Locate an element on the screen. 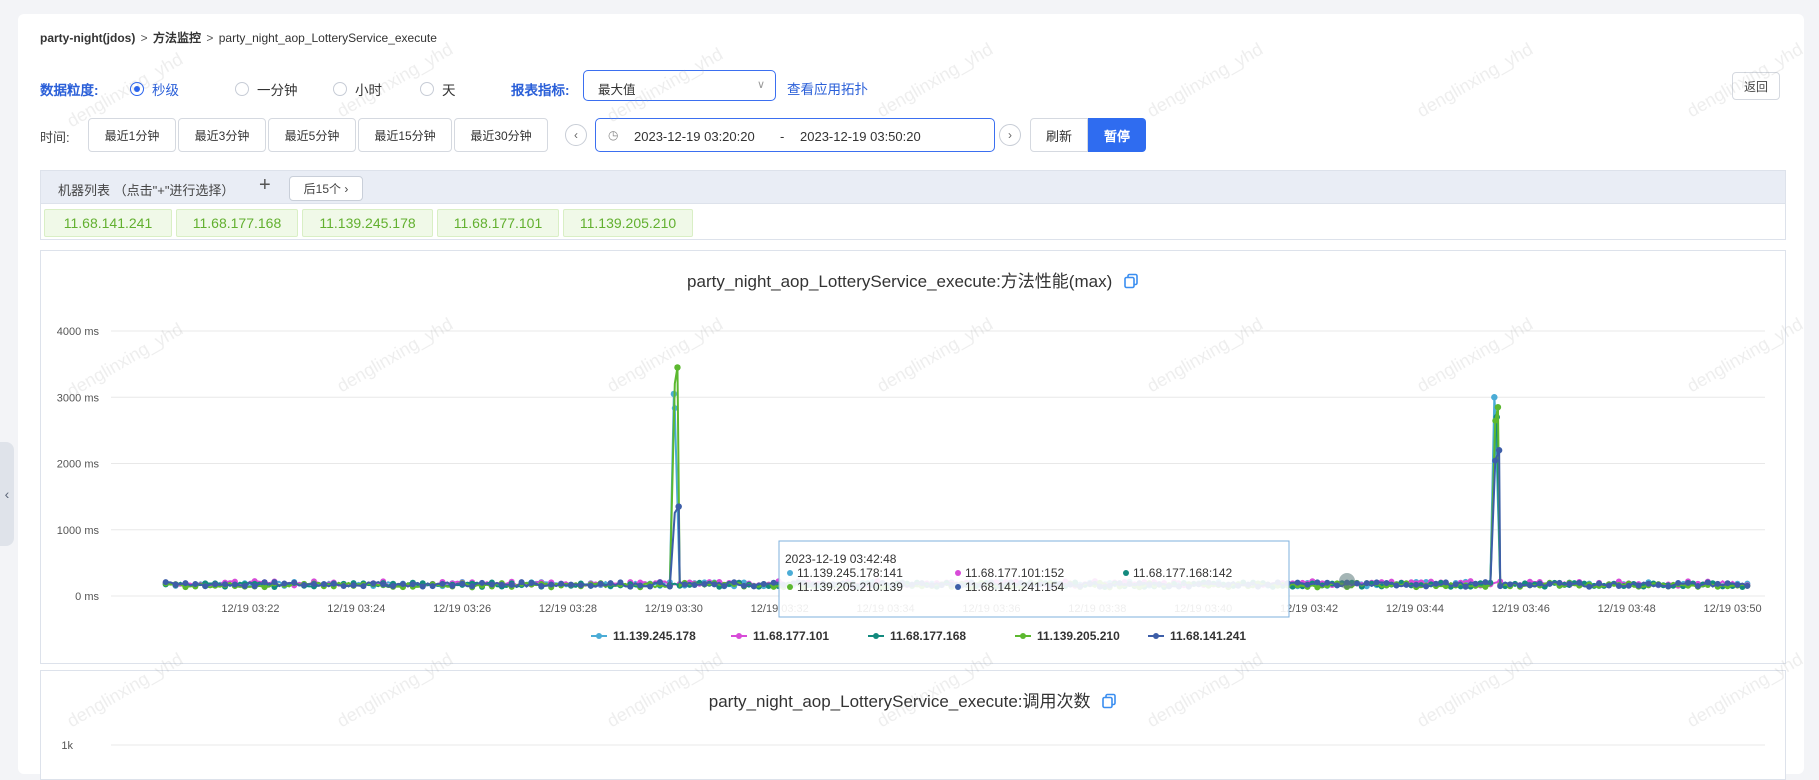  radio-label: 天 is located at coordinates (449, 90).